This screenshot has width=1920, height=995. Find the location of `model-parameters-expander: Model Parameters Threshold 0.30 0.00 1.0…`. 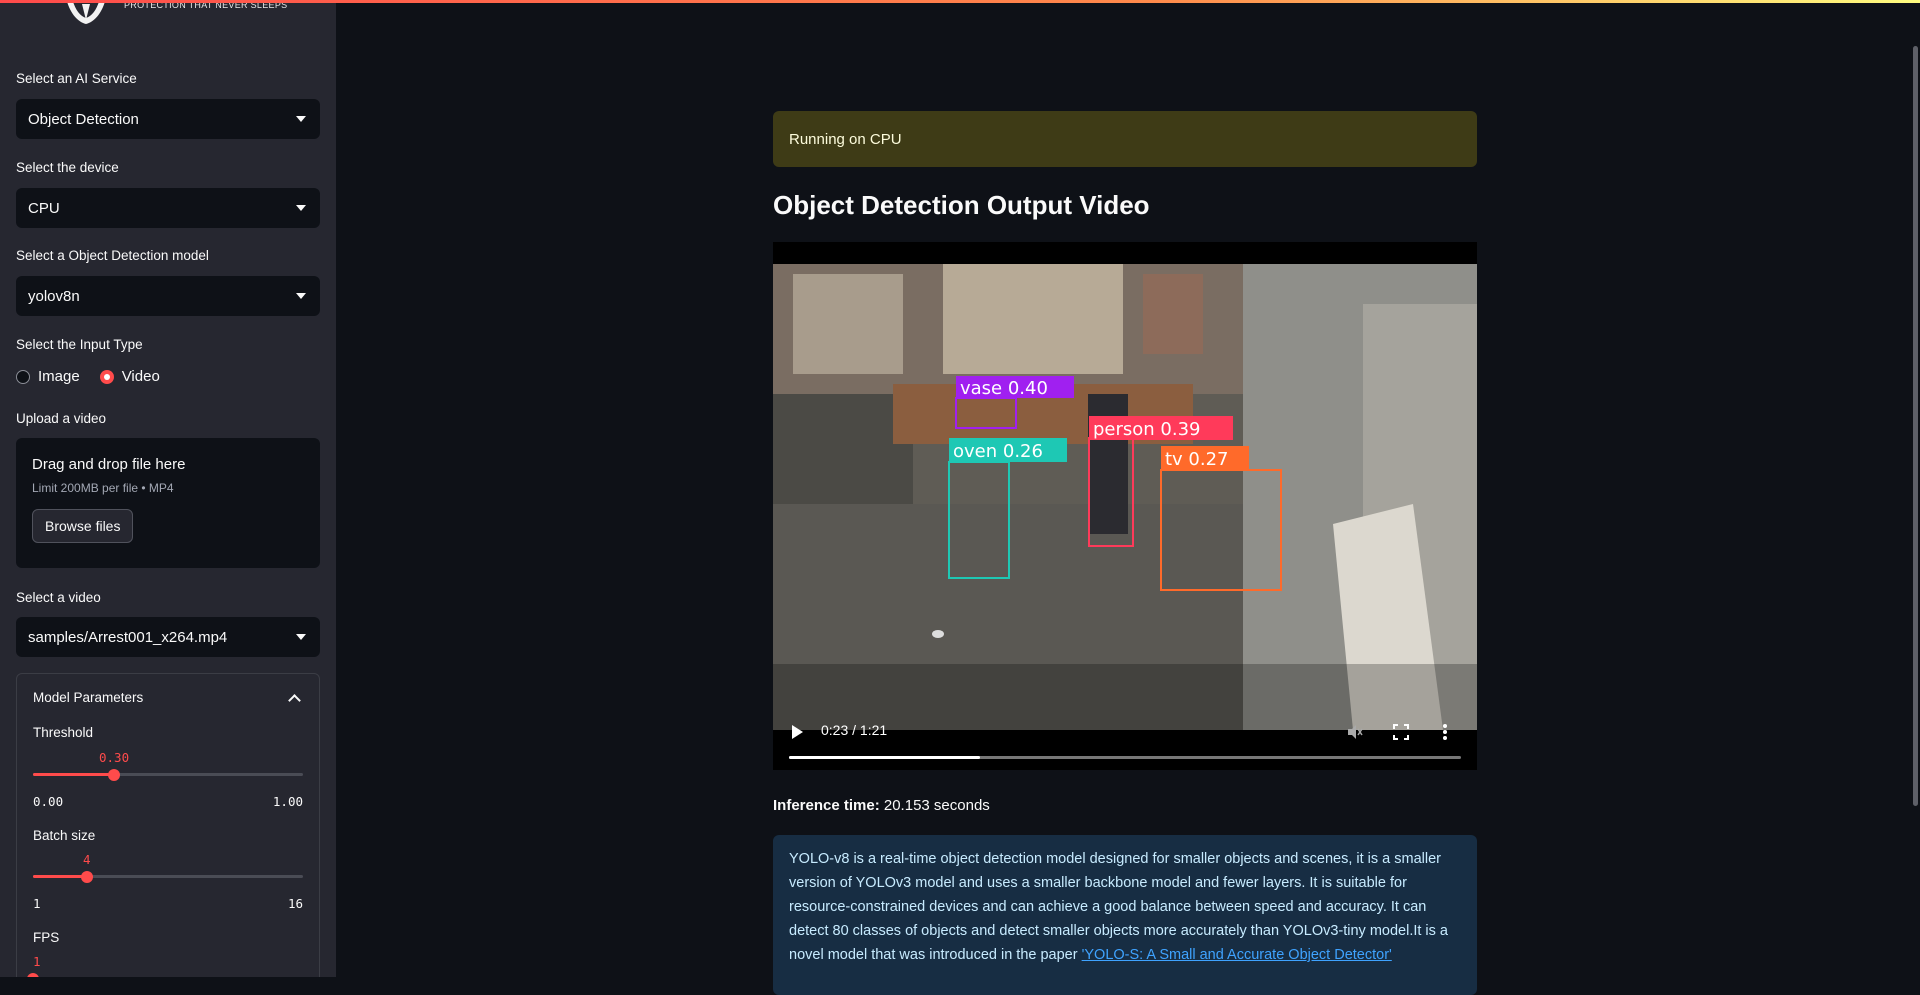

model-parameters-expander: Model Parameters Threshold 0.30 0.00 1.0… is located at coordinates (168, 825).